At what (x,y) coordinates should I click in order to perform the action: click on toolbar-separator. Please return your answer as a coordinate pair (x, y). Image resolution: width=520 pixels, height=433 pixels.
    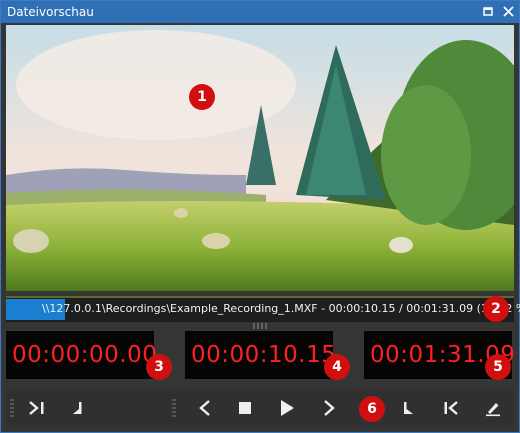
    Looking at the image, I should click on (174, 409).